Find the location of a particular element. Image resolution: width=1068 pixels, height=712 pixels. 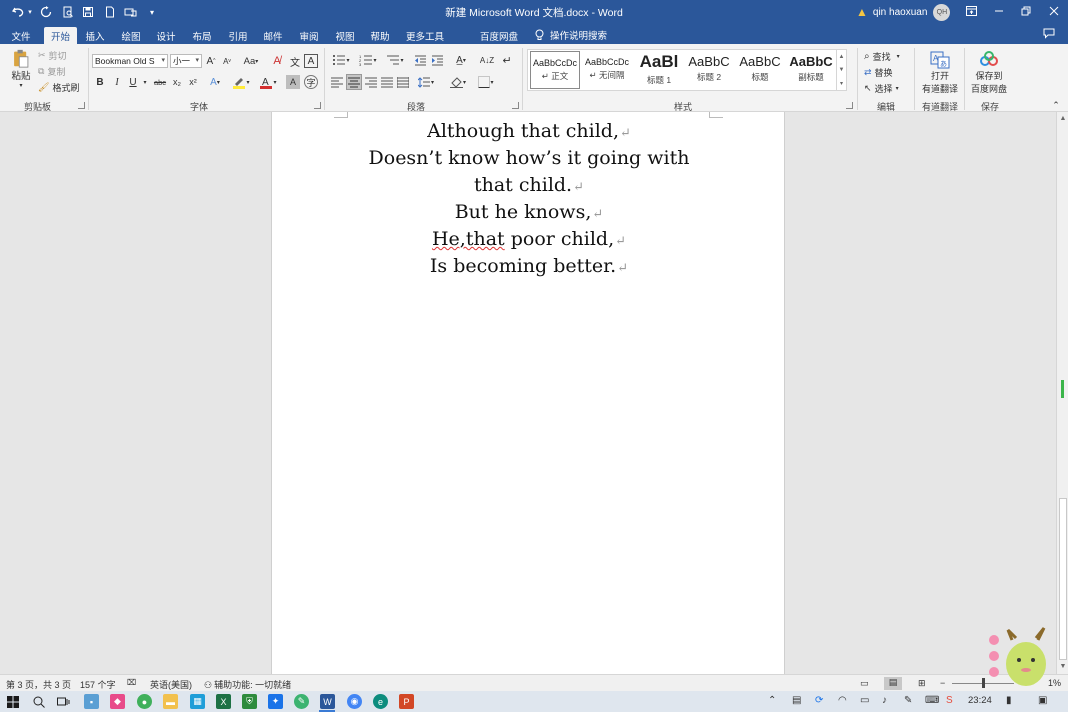

chinese-layout-icon: A̲ ▾ is located at coordinates (461, 60).